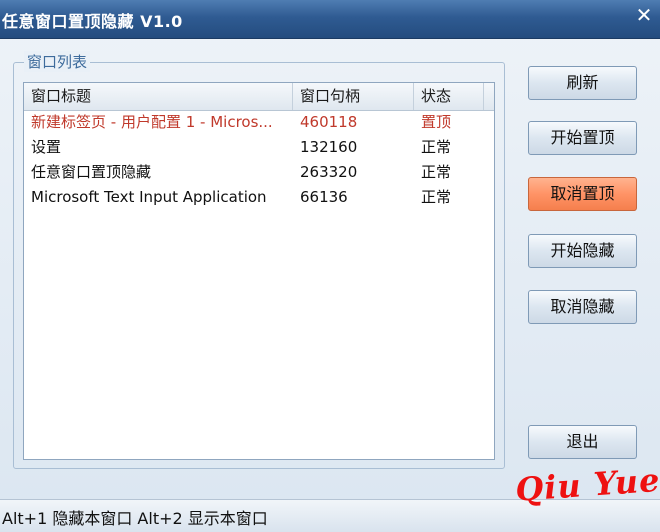 The width and height of the screenshot is (660, 532). What do you see at coordinates (330, 515) in the screenshot?
I see `status-bar: Alt+1 隐藏本窗口 Alt+2 显示本窗口` at bounding box center [330, 515].